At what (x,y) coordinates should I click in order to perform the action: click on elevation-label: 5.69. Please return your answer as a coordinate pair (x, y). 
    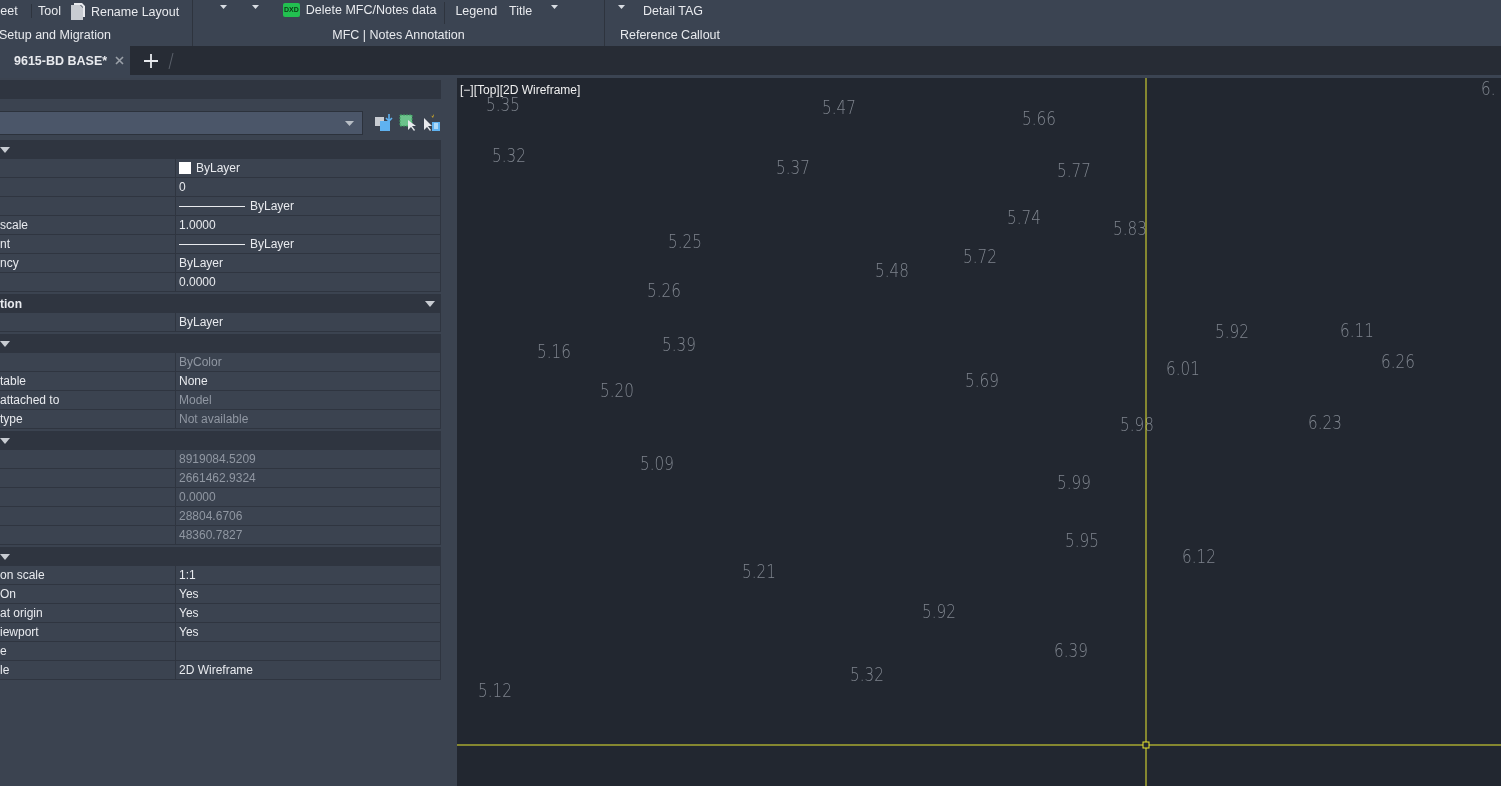
    Looking at the image, I should click on (982, 380).